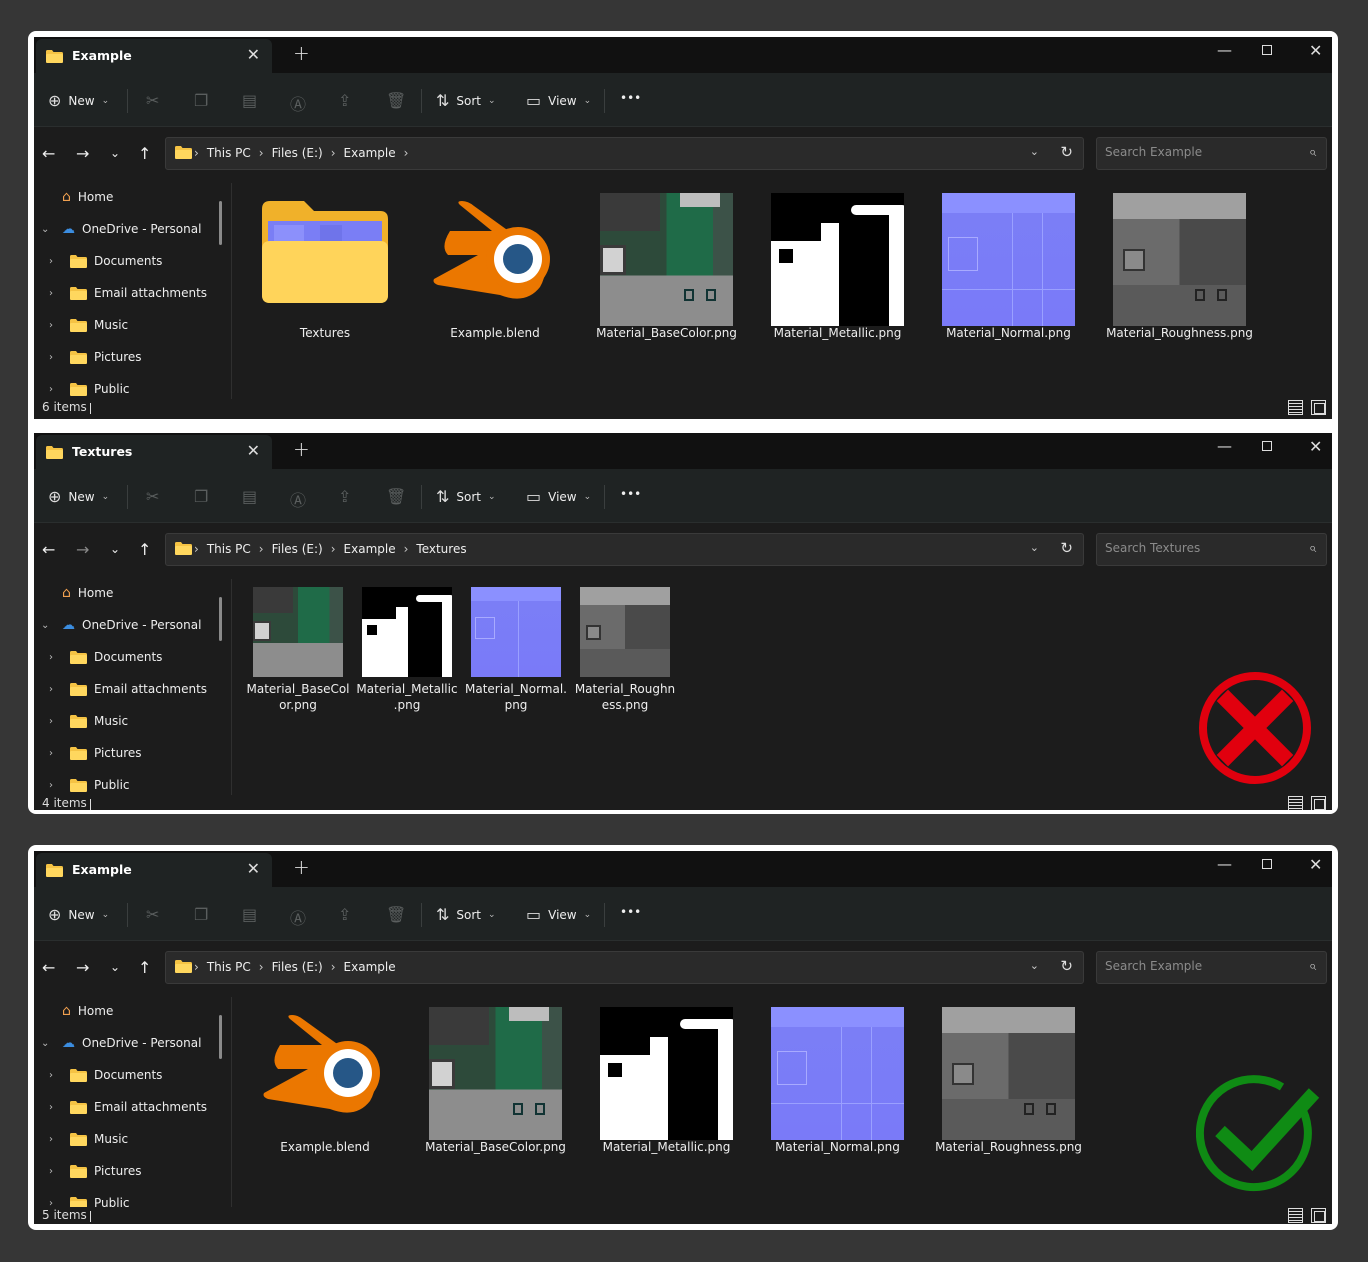 The height and width of the screenshot is (1262, 1368). What do you see at coordinates (837, 1082) in the screenshot?
I see `file-item-normal: Material_Normal.png` at bounding box center [837, 1082].